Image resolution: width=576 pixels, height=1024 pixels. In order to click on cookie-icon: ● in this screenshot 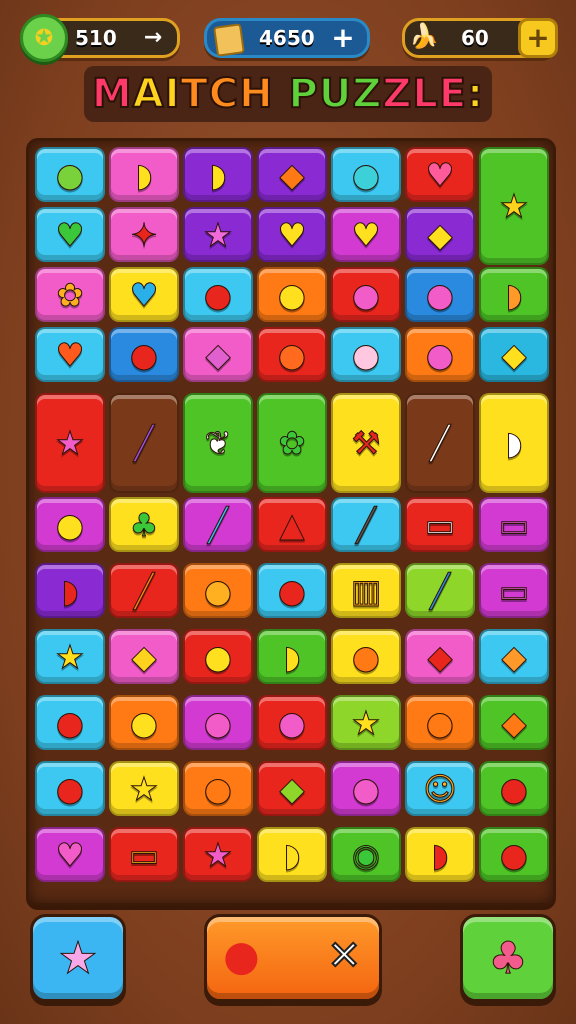, I will do `click(218, 656)`.